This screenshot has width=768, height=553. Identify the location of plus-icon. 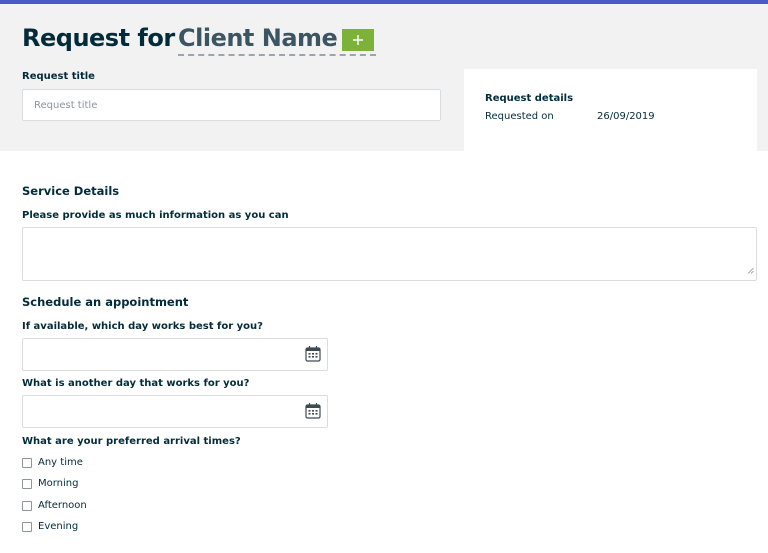
(358, 40).